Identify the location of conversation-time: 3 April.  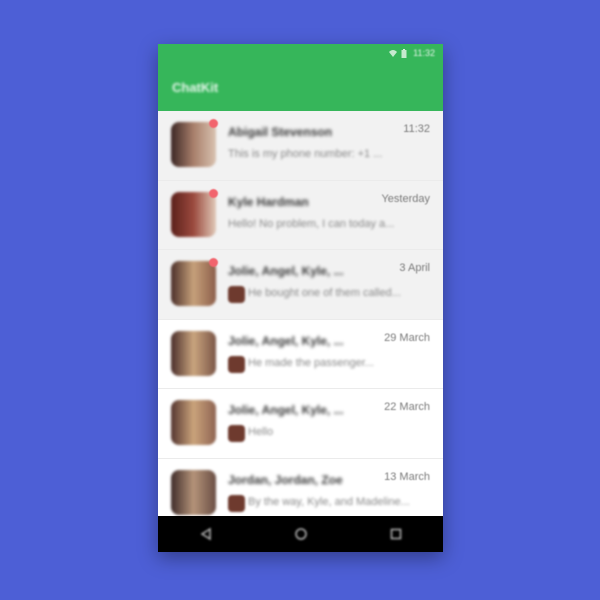
(414, 268).